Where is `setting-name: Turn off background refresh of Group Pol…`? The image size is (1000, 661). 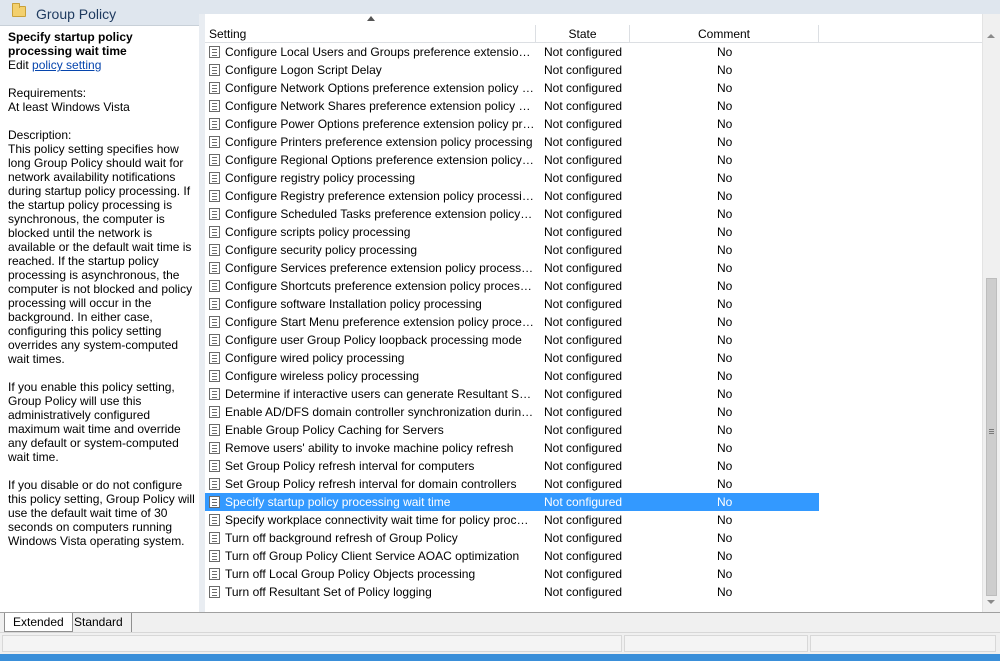 setting-name: Turn off background refresh of Group Pol… is located at coordinates (341, 538).